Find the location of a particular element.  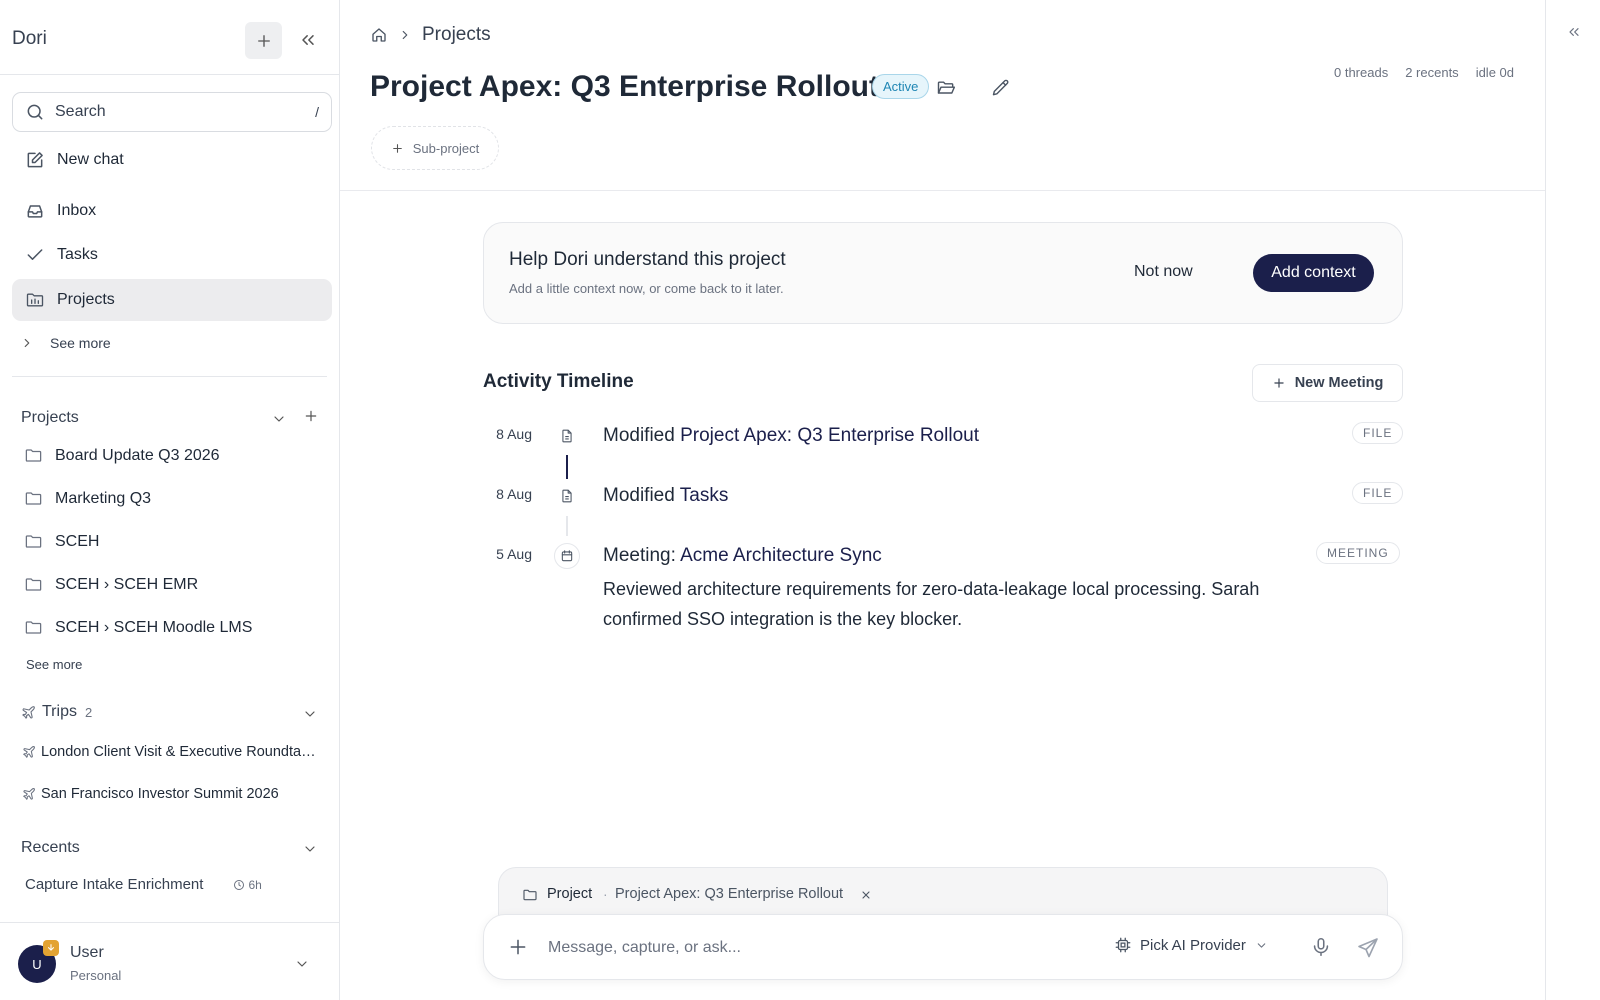

nav-tasks: Tasks is located at coordinates (172, 255).